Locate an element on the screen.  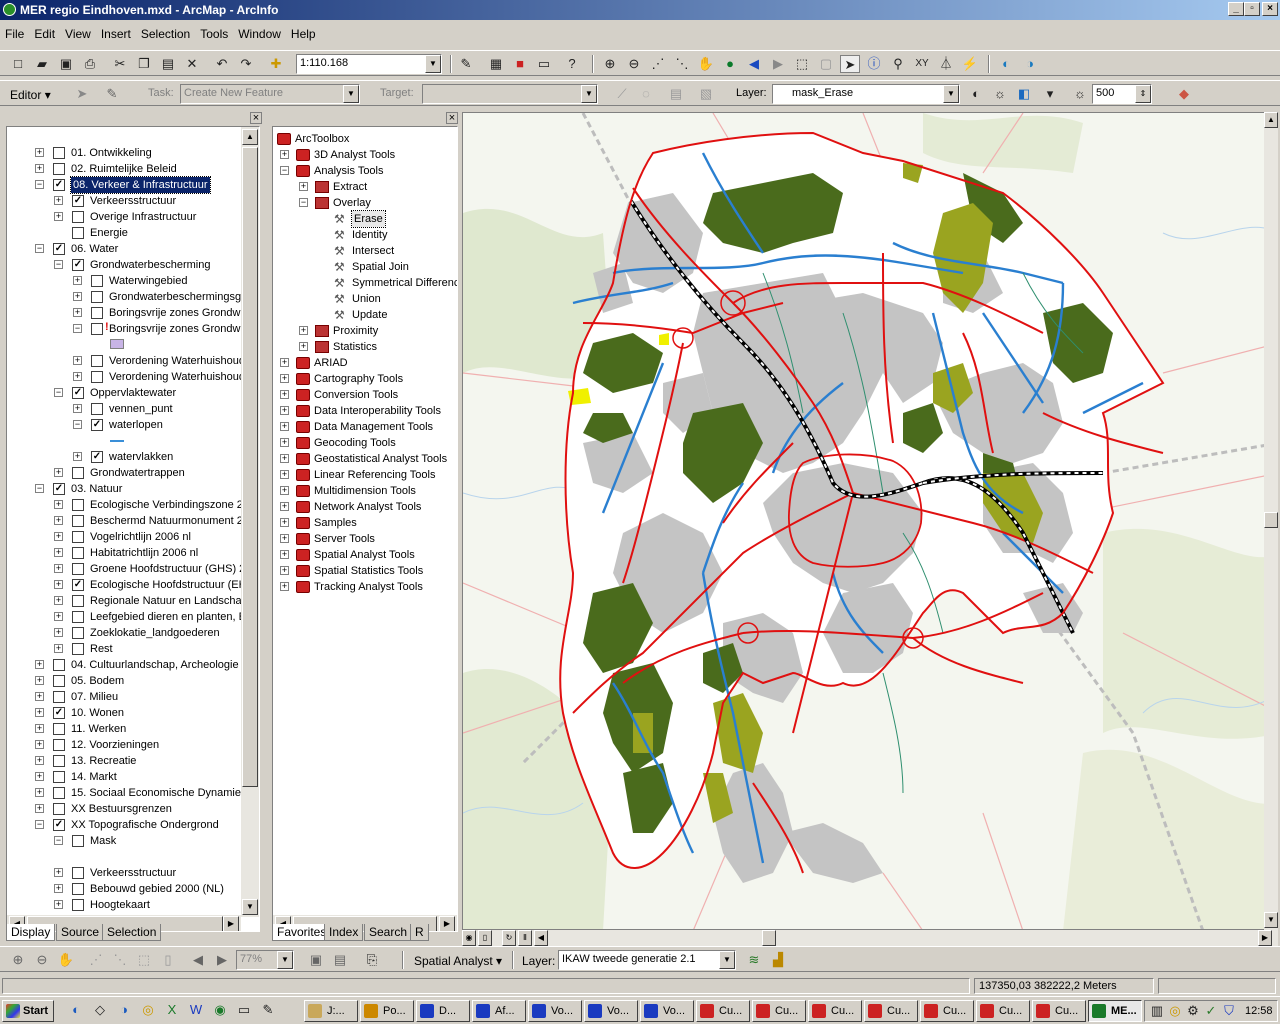
toc-layer-label: XX Bestuursgrenzen is located at coordinates (121, 809).